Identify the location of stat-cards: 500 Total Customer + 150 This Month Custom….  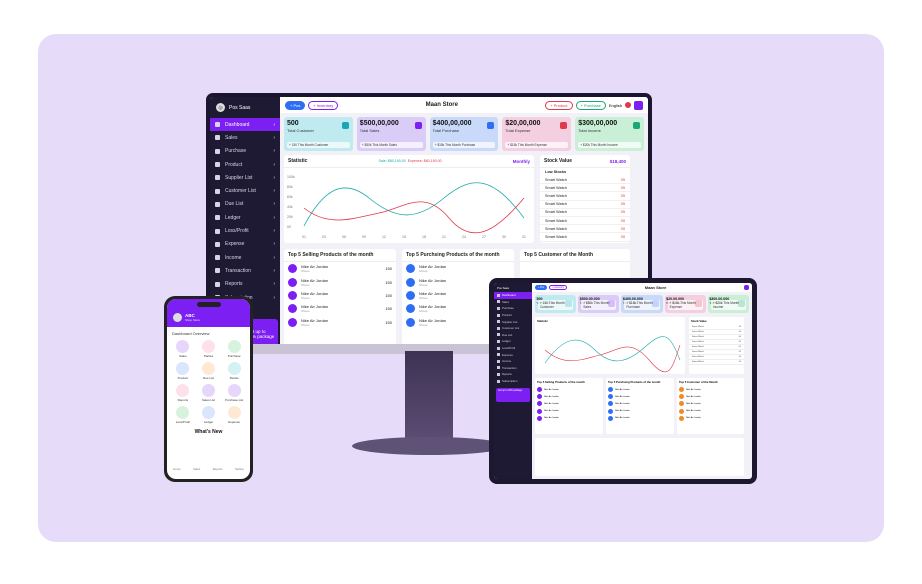
(464, 134).